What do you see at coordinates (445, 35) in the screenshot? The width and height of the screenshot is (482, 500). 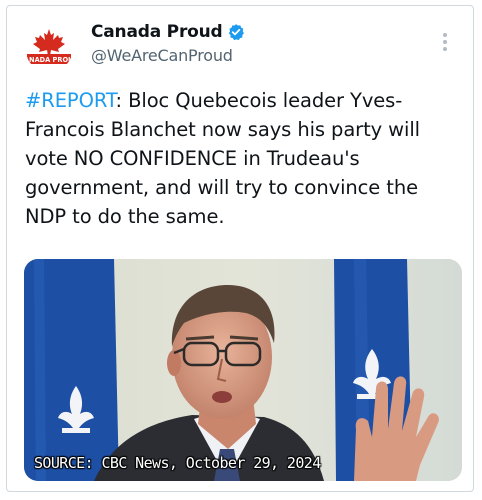 I see `more-options-icon` at bounding box center [445, 35].